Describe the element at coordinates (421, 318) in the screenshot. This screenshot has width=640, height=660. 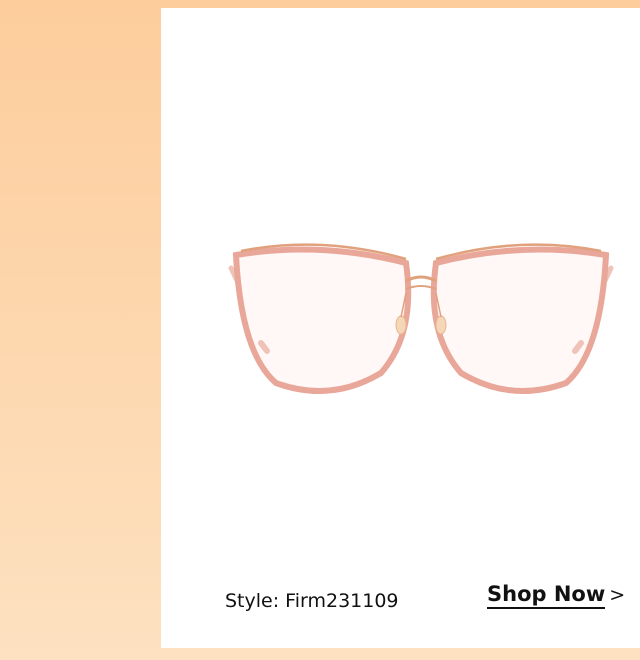
I see `eyeglasses-image` at that location.